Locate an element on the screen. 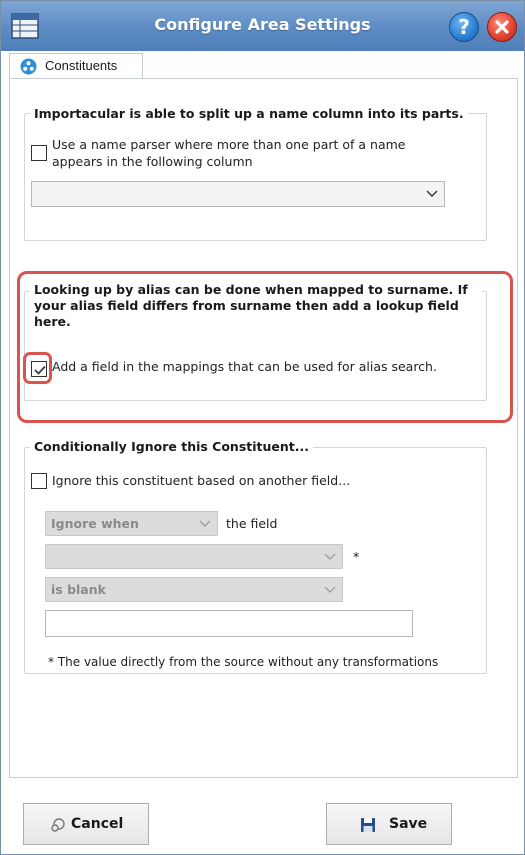 The height and width of the screenshot is (855, 525). cancel-button: Cancel is located at coordinates (86, 824).